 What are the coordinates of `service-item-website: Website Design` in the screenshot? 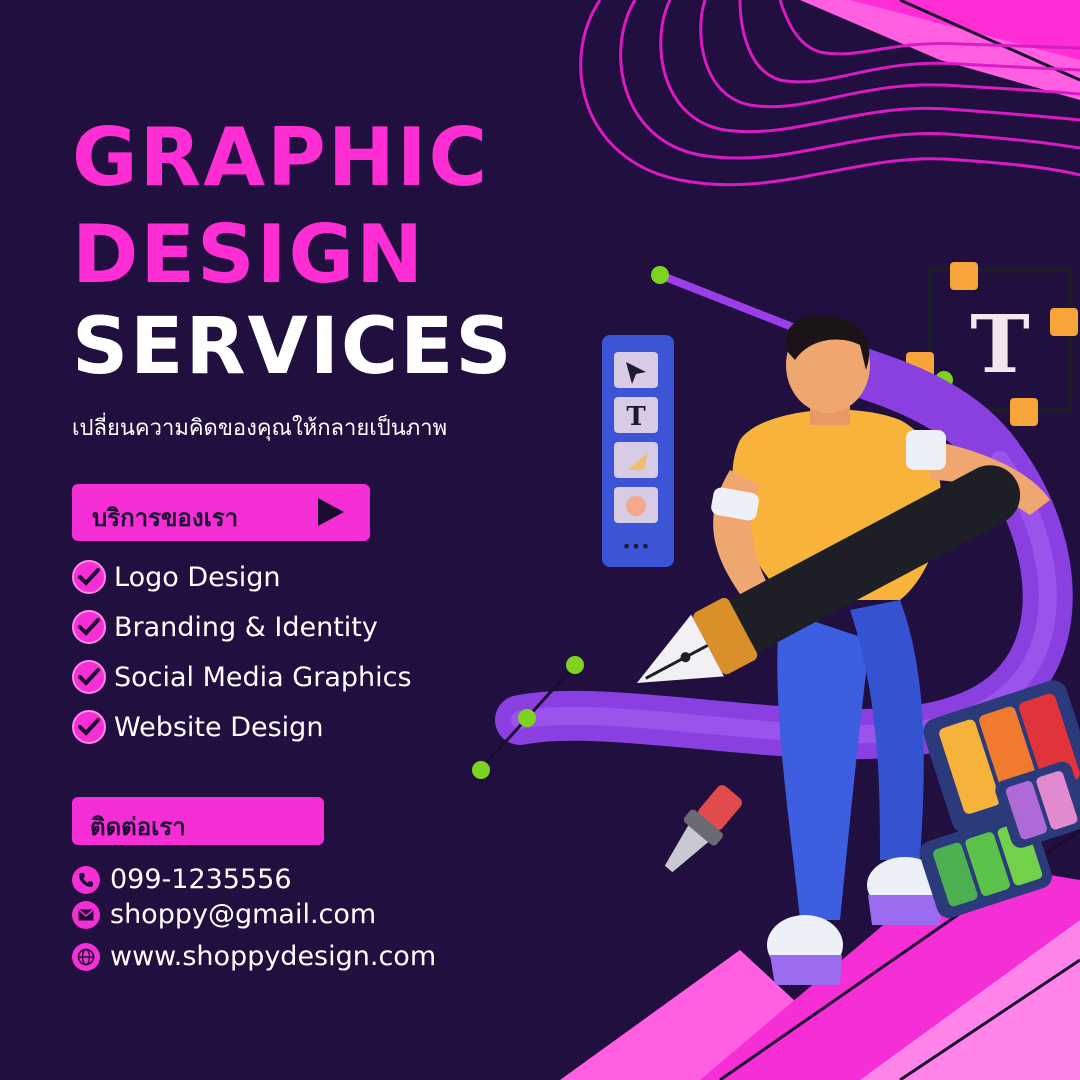 It's located at (197, 727).